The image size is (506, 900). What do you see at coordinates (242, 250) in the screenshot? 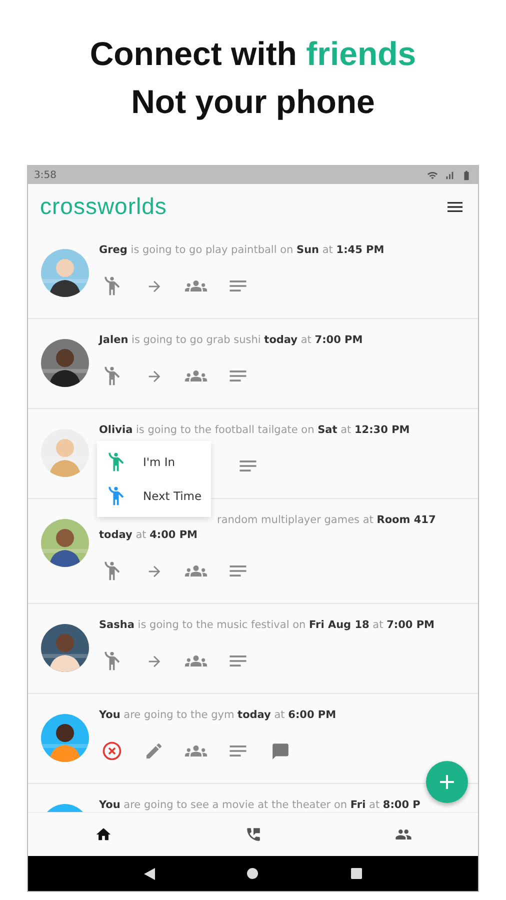
I see `event-text: Greg is going to go play paintball on Sun at 1:45 PM` at bounding box center [242, 250].